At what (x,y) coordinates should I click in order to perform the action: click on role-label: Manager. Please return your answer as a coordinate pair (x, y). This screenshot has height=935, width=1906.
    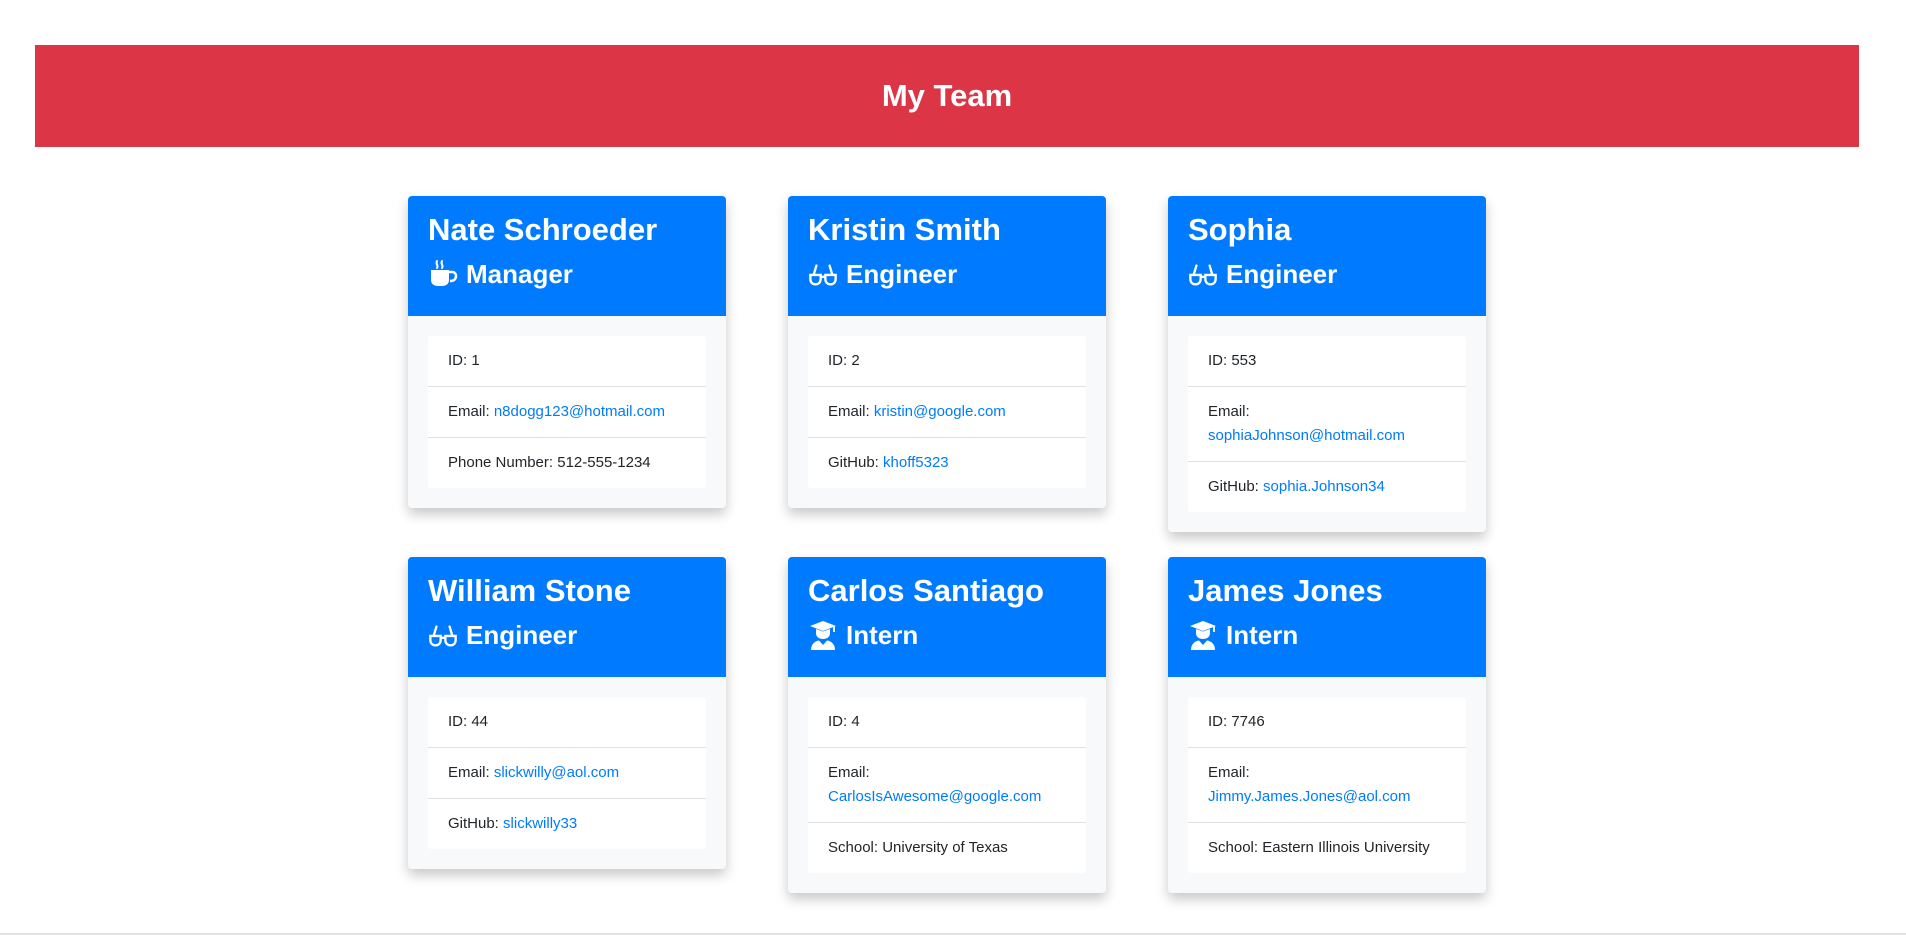
    Looking at the image, I should click on (519, 274).